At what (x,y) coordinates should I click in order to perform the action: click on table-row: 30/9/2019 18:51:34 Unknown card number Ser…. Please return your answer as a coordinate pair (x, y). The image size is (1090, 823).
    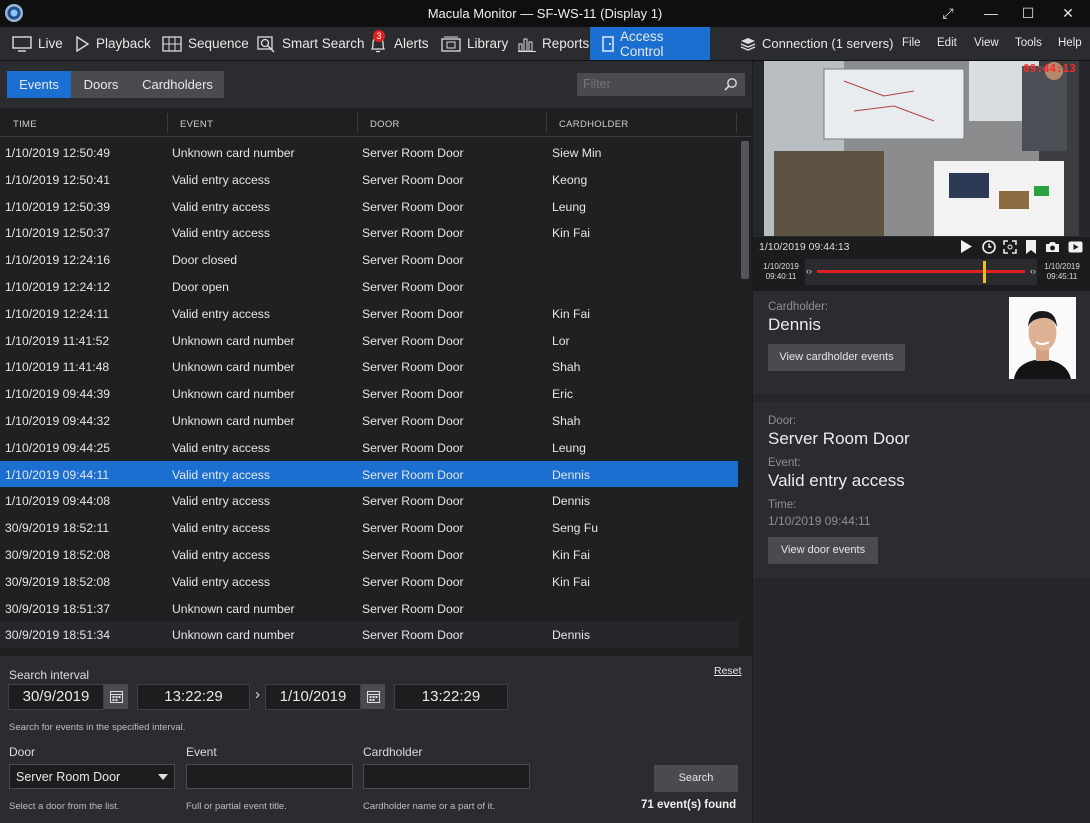
    Looking at the image, I should click on (369, 635).